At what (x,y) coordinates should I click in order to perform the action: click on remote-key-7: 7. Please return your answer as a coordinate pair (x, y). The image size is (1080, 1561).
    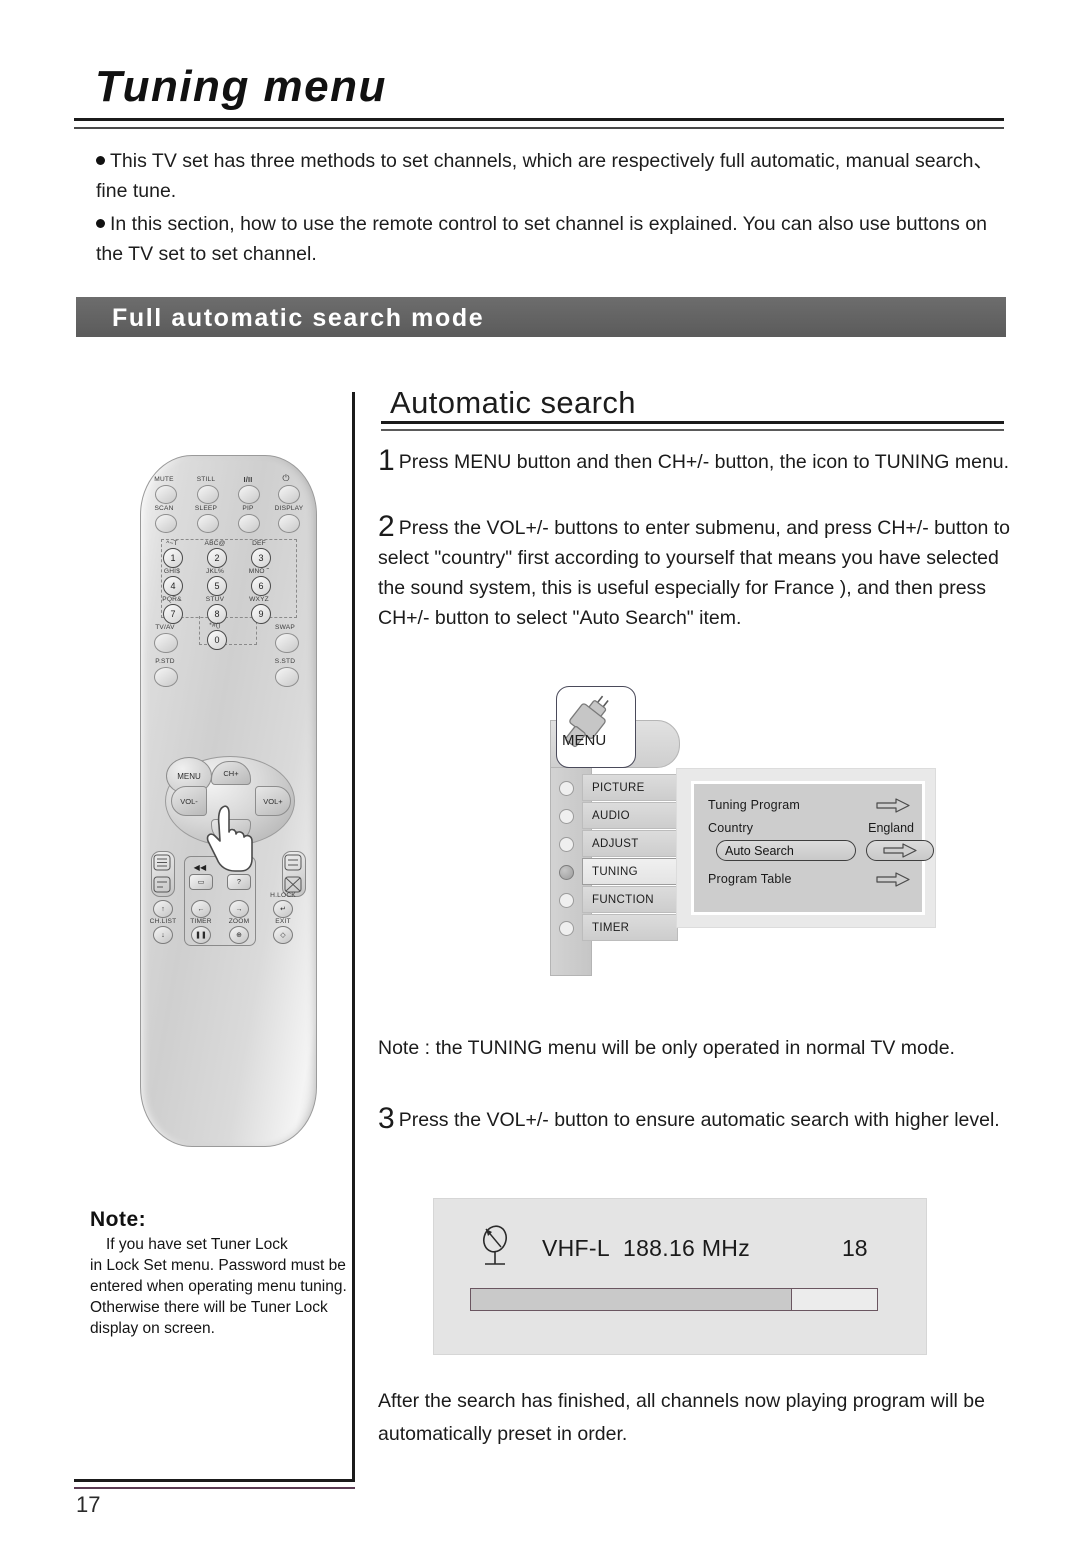
    Looking at the image, I should click on (173, 614).